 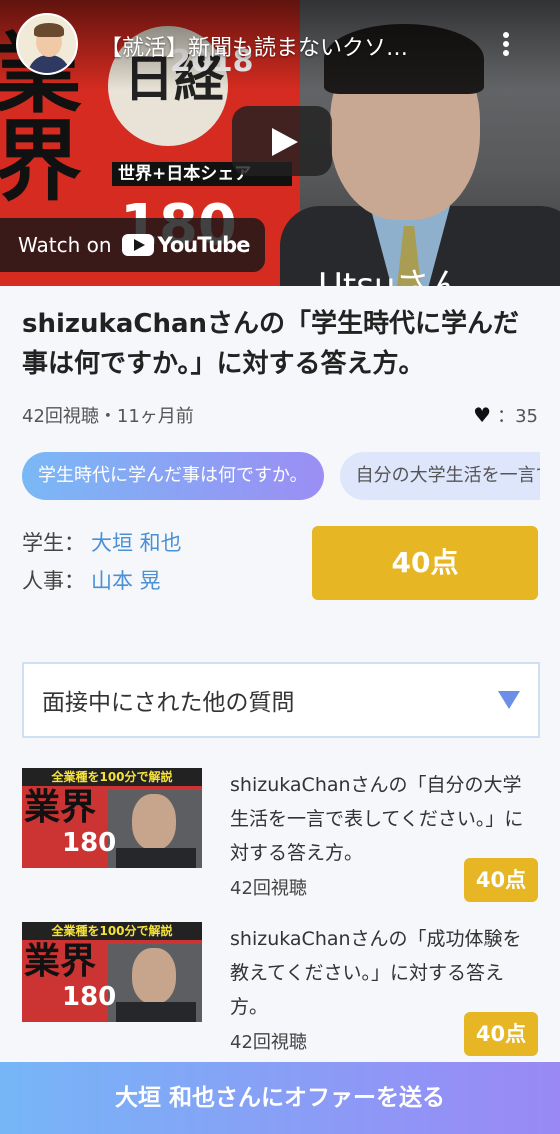 I want to click on like-count: ♥ ：35, so click(x=505, y=415).